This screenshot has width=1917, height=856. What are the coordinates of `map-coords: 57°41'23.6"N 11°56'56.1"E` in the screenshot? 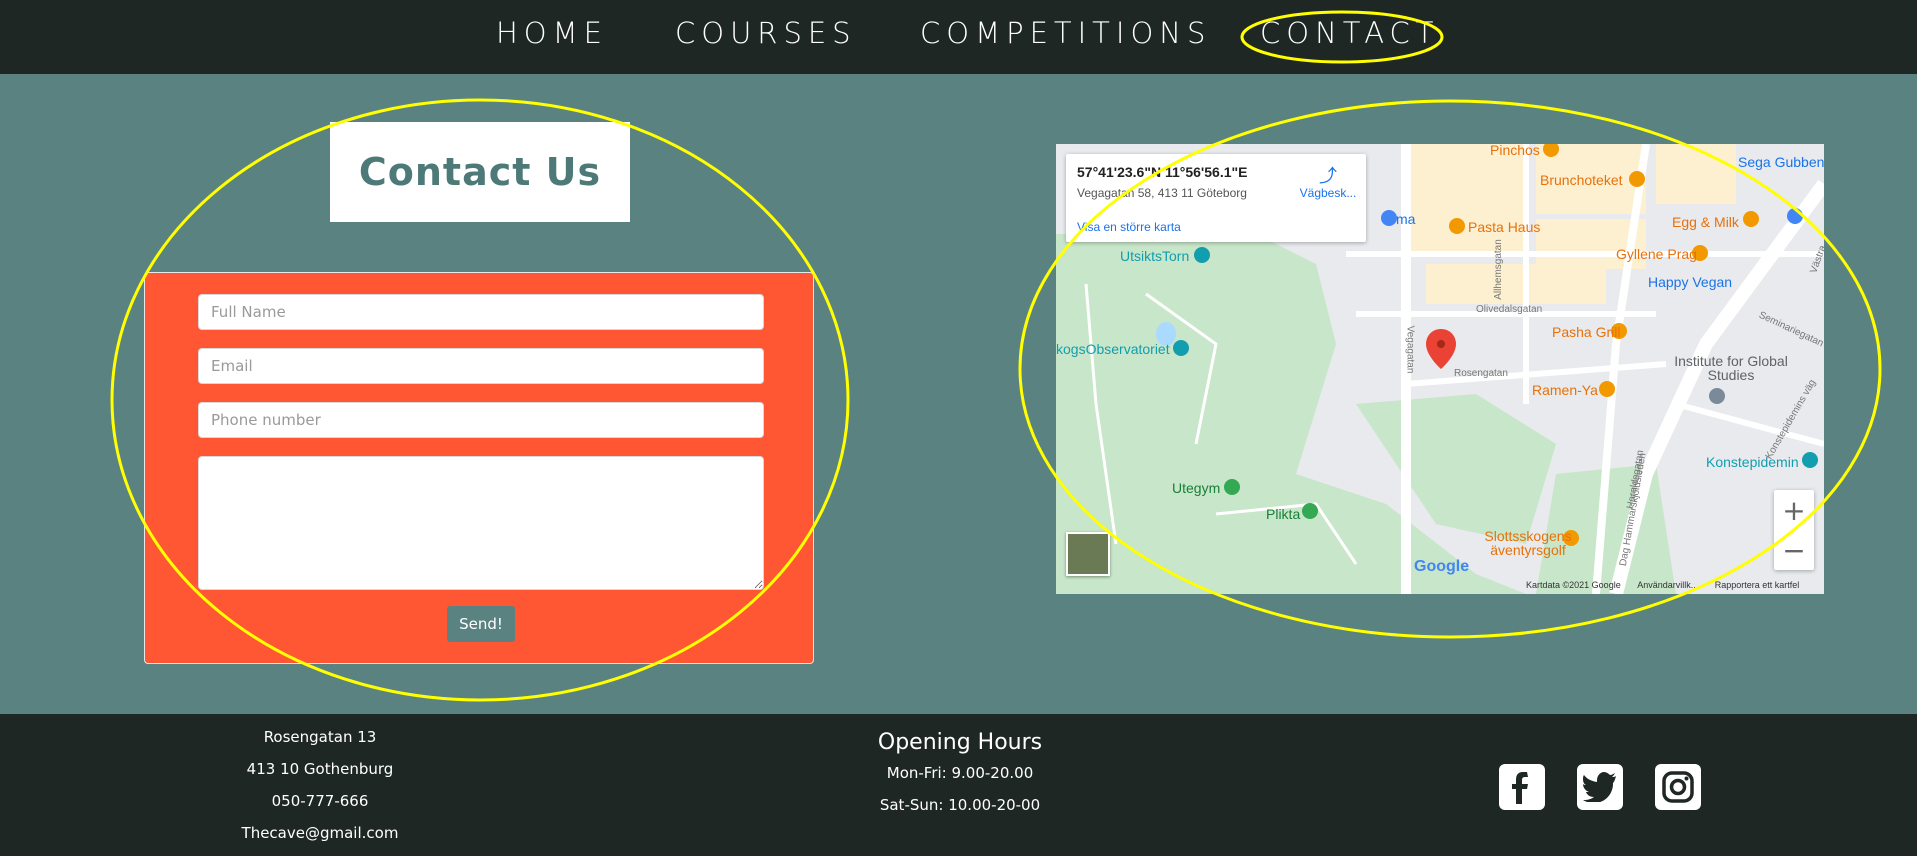 It's located at (1162, 172).